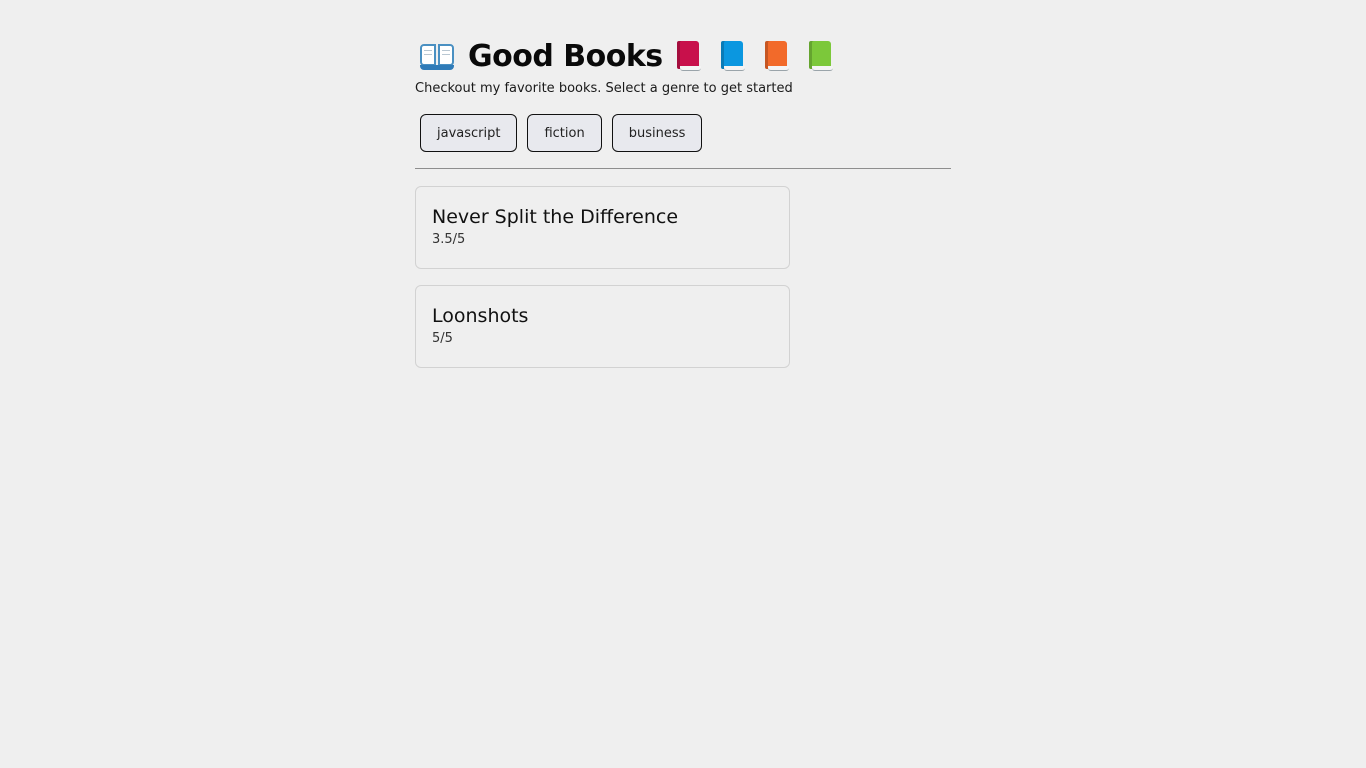 The width and height of the screenshot is (1366, 768). I want to click on book-title: Never Split the Difference, so click(555, 217).